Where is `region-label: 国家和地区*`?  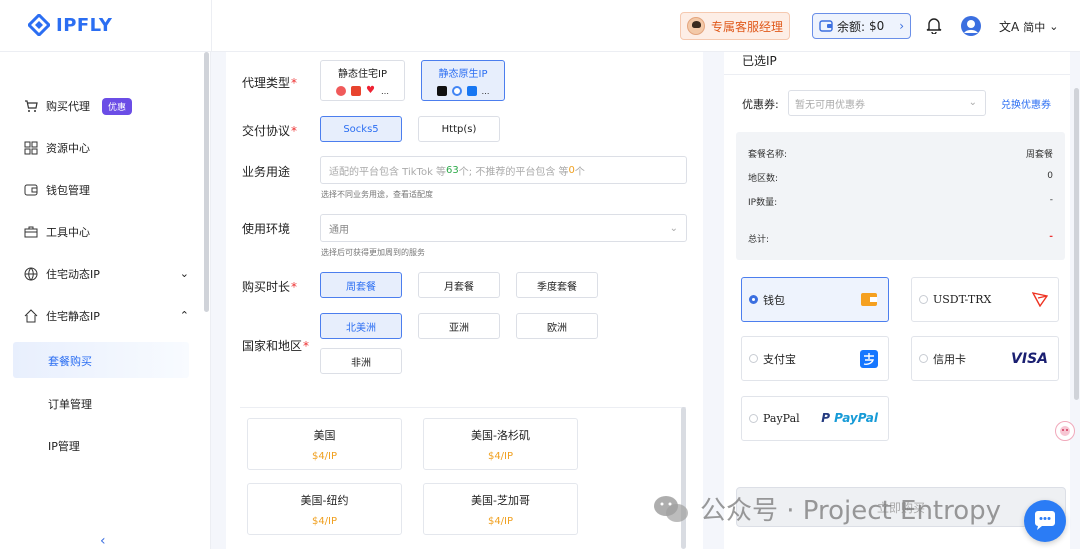 region-label: 国家和地区* is located at coordinates (276, 346).